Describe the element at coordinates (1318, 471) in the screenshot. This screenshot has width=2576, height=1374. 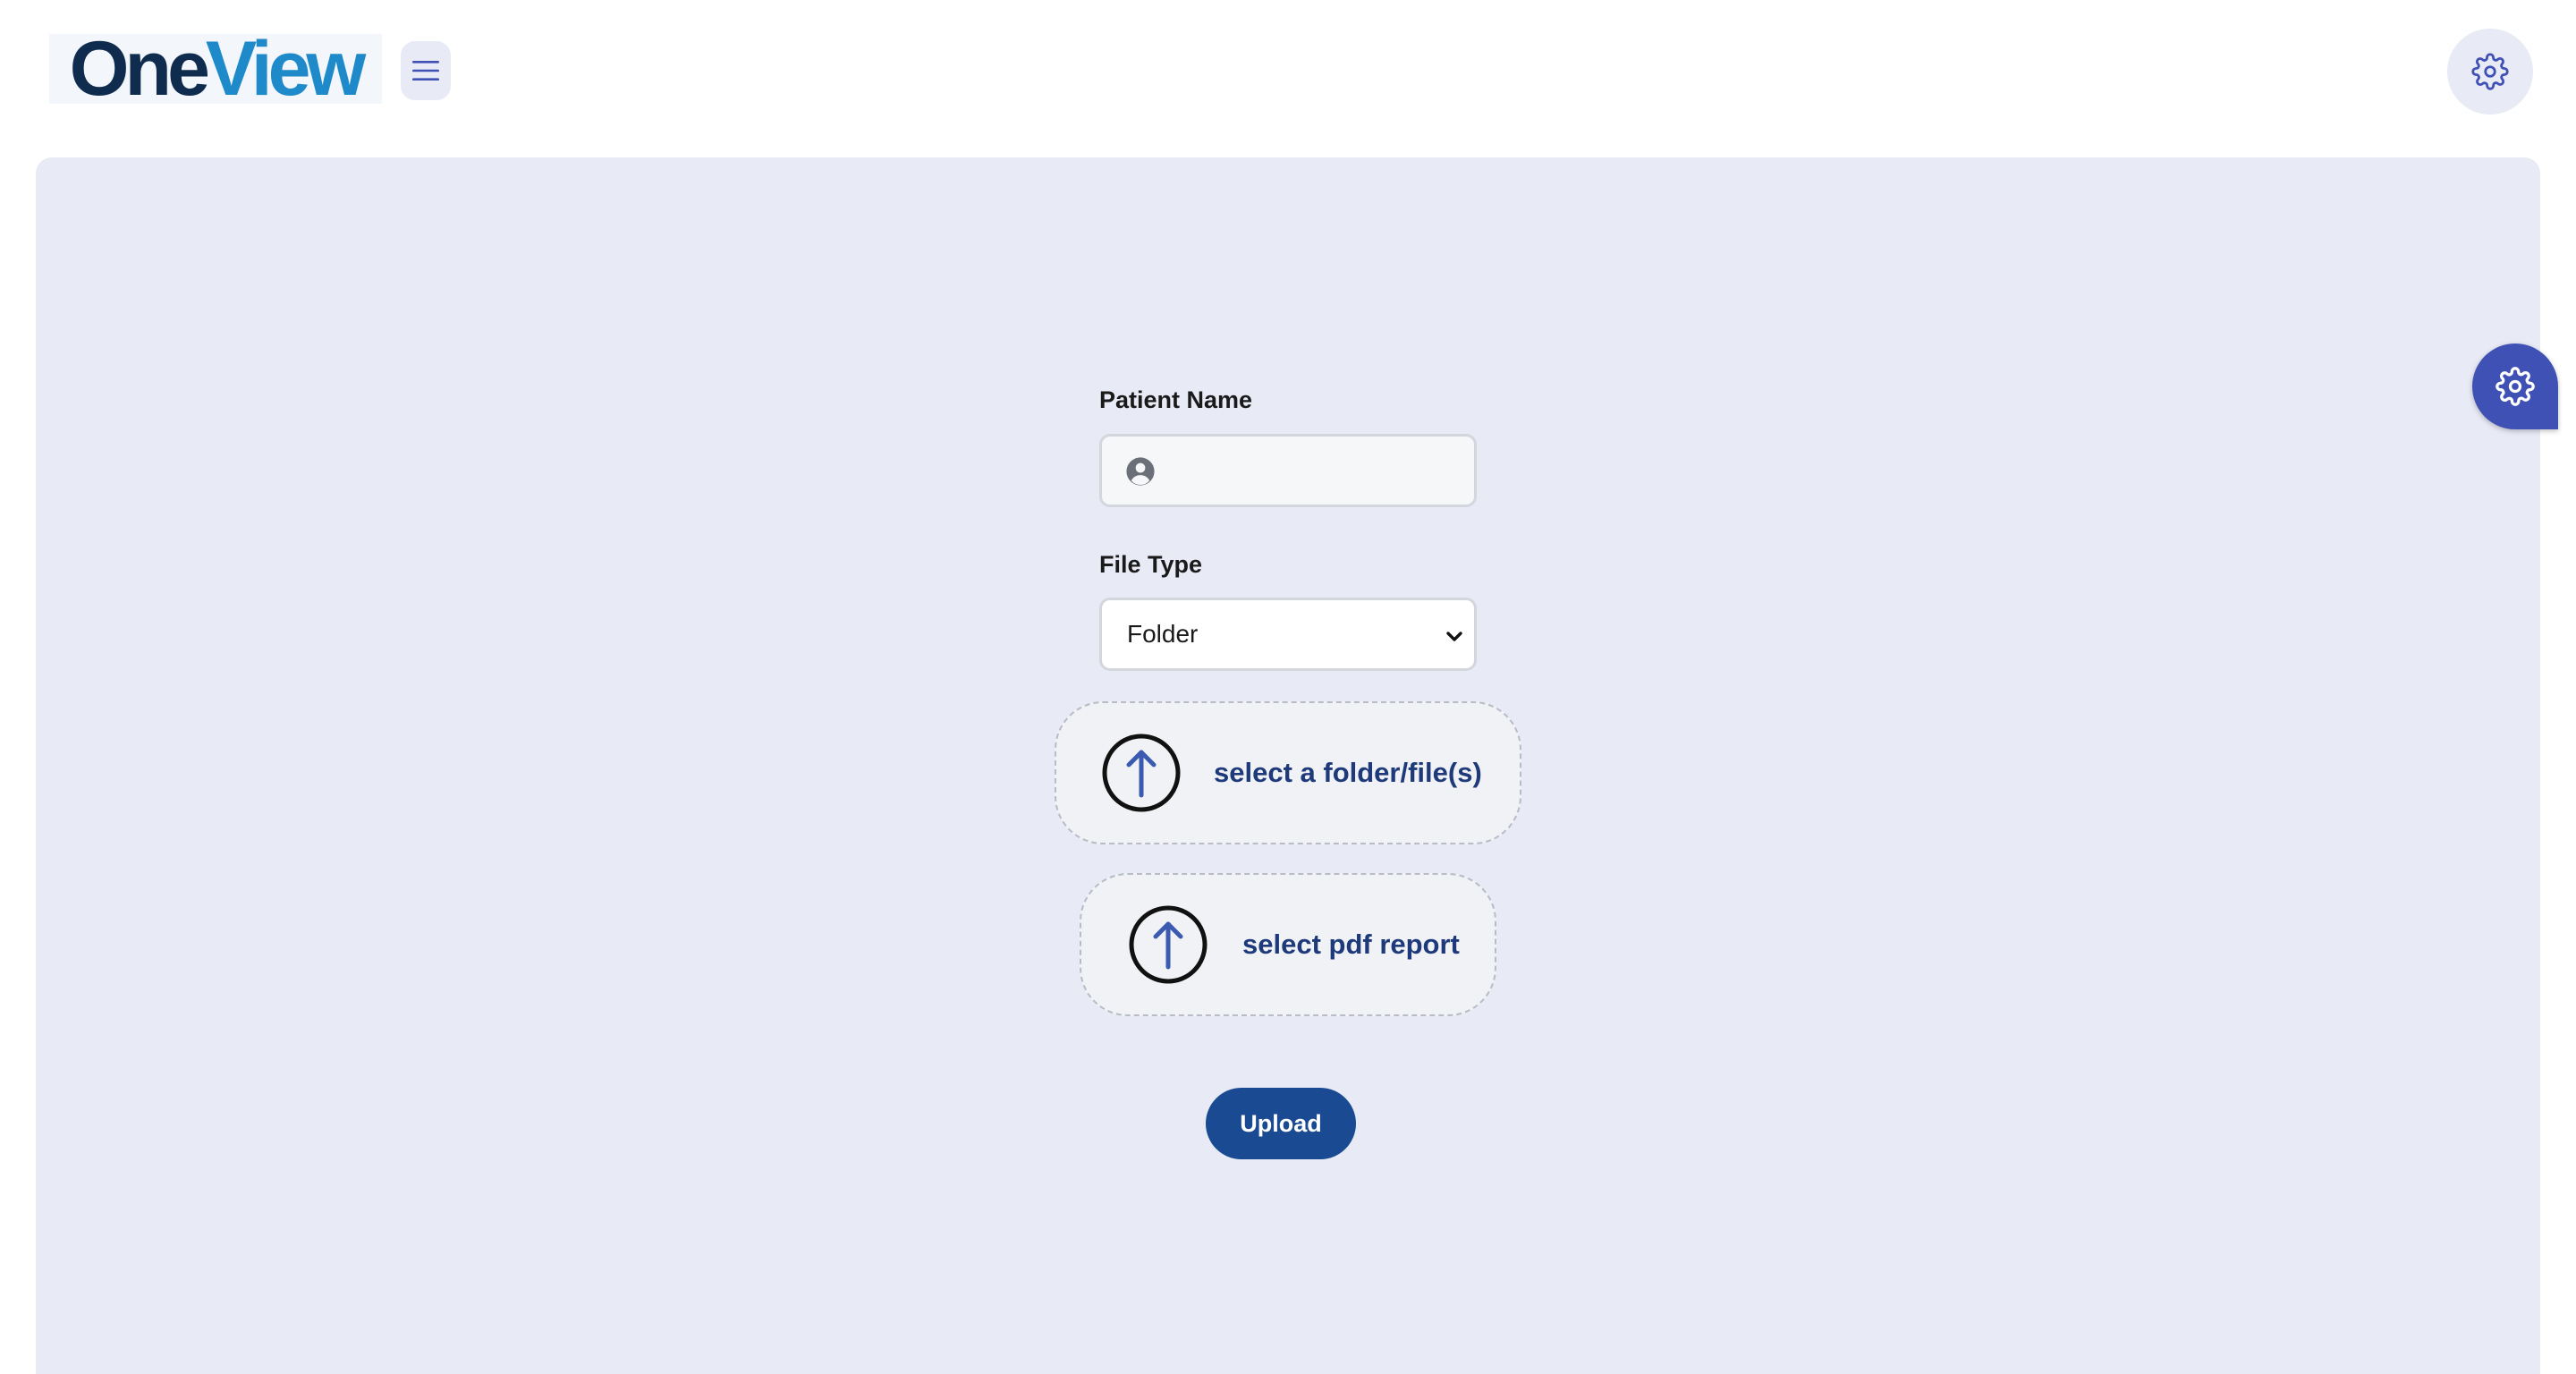
I see `patient-name-input` at that location.